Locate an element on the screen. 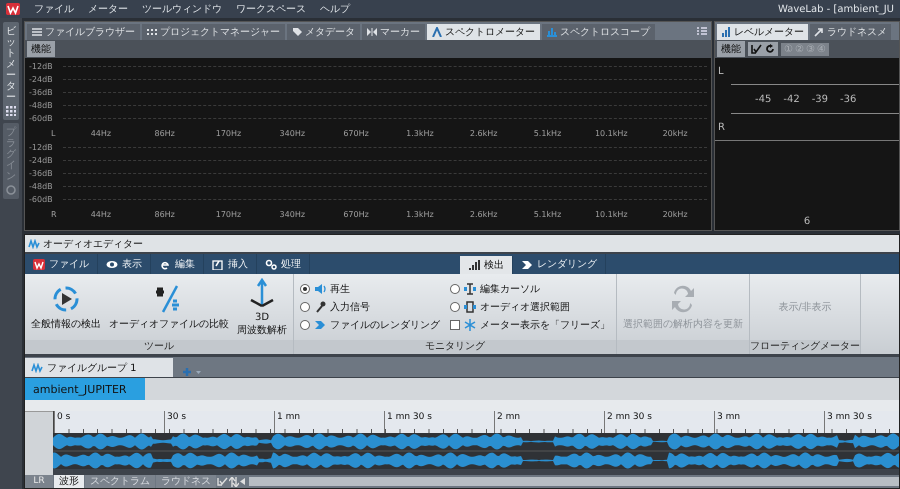  menu-item: ワークスペース is located at coordinates (271, 9).